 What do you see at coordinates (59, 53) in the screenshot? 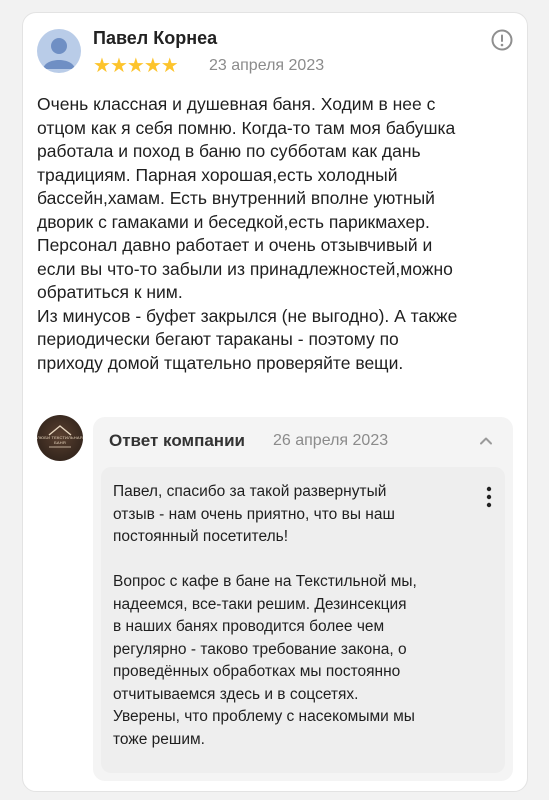
I see `user-silhouette-icon` at bounding box center [59, 53].